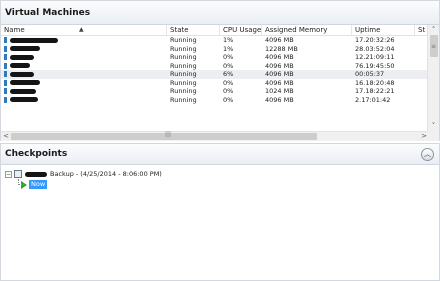  What do you see at coordinates (375, 48) in the screenshot?
I see `uptime-cell: 28.03:52:04` at bounding box center [375, 48].